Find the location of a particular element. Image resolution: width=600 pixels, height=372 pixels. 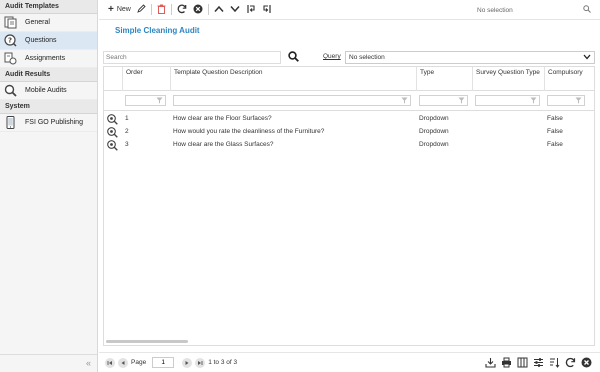

first-page-icon is located at coordinates (109, 362).